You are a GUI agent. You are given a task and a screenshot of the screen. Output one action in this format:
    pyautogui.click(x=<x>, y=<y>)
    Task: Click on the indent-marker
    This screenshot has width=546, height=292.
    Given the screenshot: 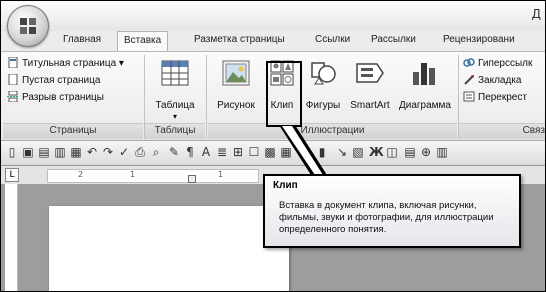 What is the action you would take?
    pyautogui.click(x=192, y=179)
    